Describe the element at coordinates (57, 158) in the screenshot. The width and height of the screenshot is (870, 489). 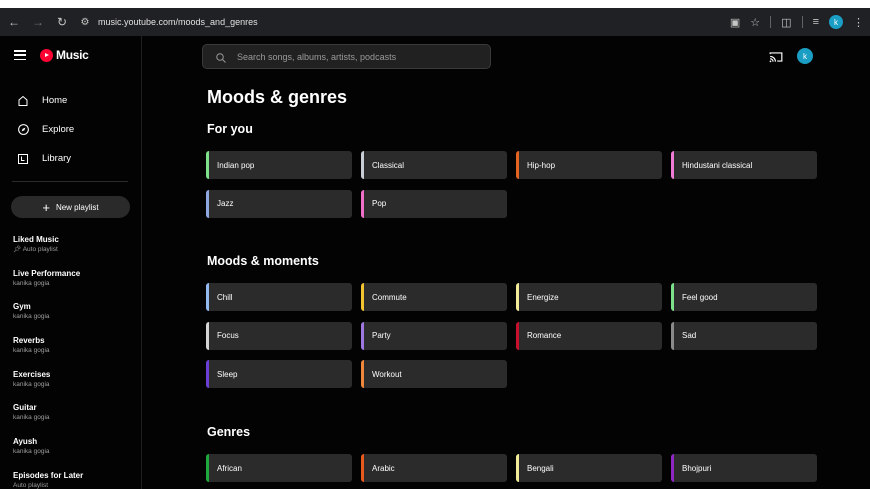
I see `sidebar-item-label: Library` at that location.